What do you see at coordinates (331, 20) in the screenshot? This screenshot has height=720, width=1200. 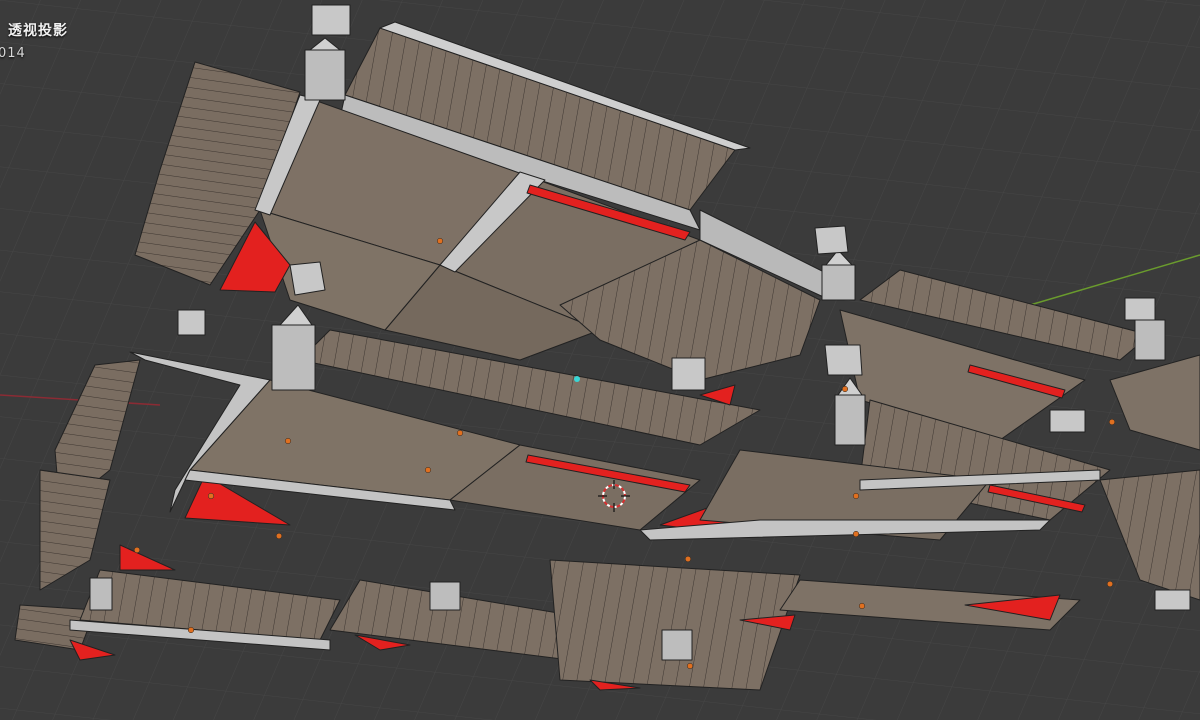 I see `tower-top-left` at bounding box center [331, 20].